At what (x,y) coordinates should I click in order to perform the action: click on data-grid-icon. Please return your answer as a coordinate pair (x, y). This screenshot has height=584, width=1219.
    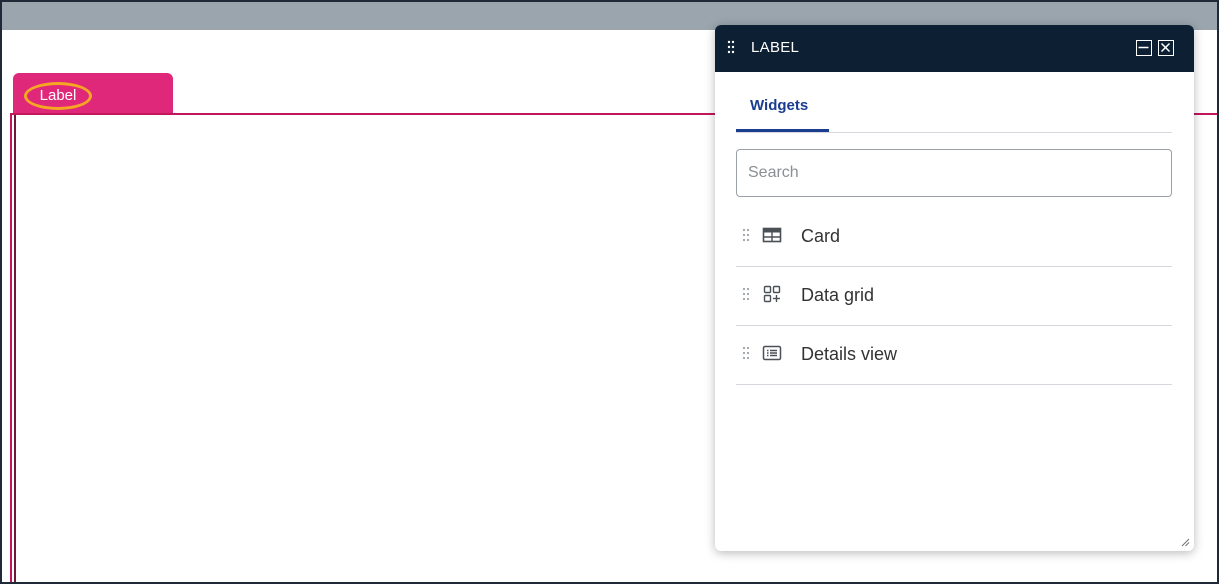
    Looking at the image, I should click on (772, 294).